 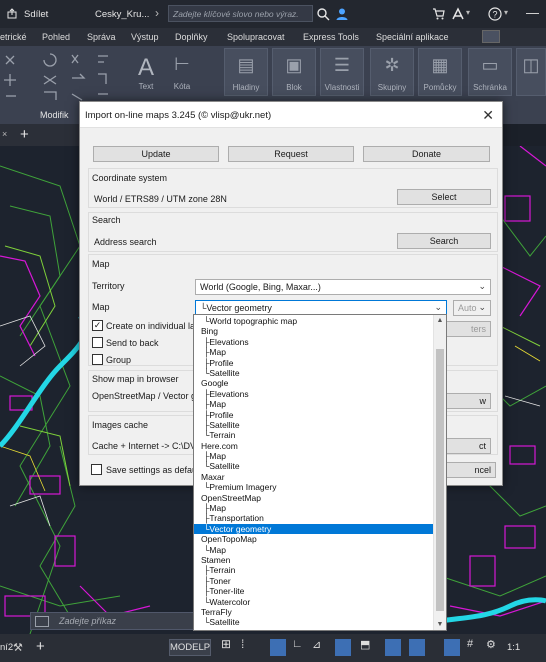 I want to click on tab-output: Výstup, so click(x=145, y=37).